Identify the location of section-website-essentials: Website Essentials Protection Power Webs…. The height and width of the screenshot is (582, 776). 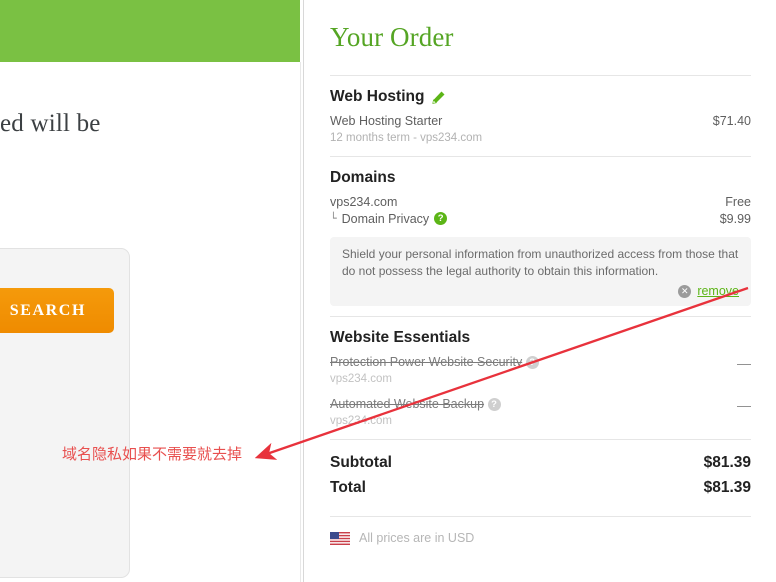
(540, 378).